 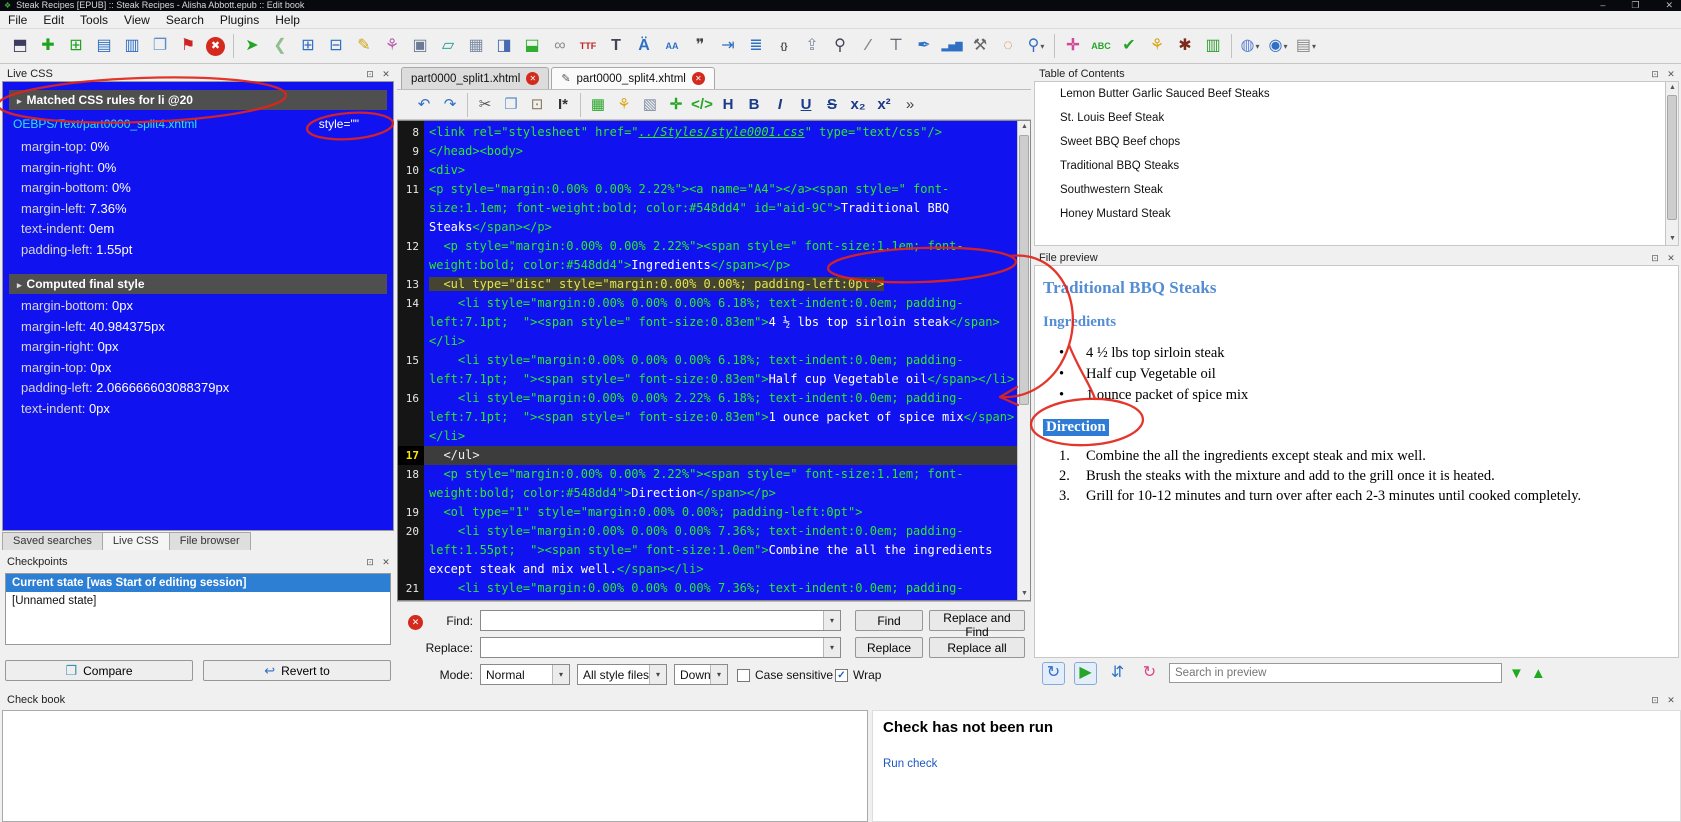 I want to click on go-back-icon: ❮, so click(x=280, y=46).